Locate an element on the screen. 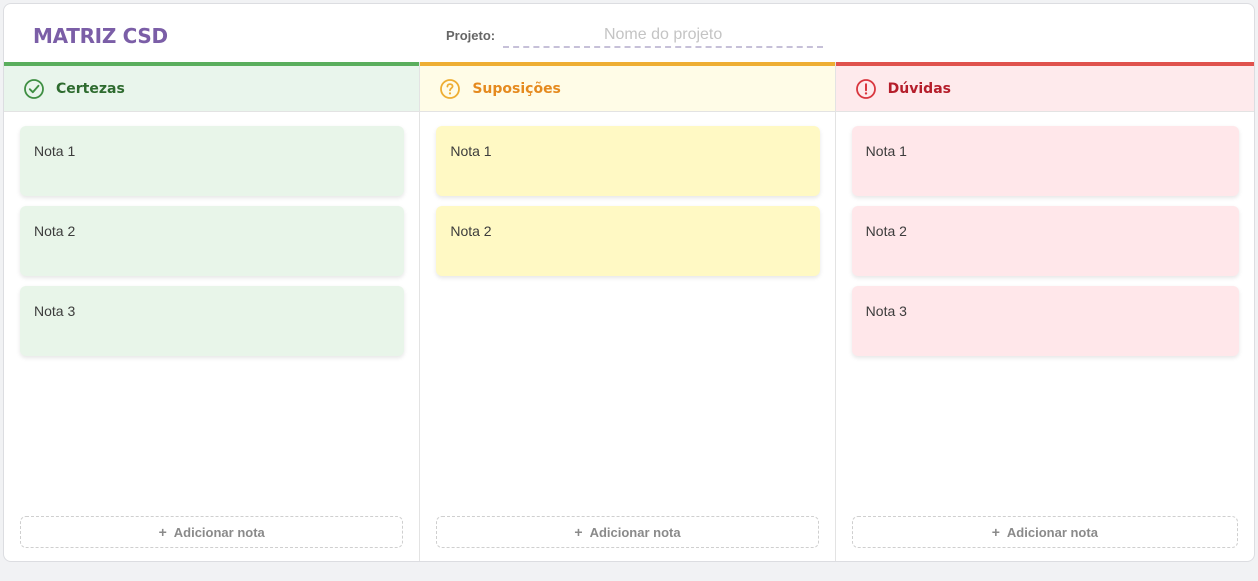  project-field-group: Projeto: is located at coordinates (635, 36).